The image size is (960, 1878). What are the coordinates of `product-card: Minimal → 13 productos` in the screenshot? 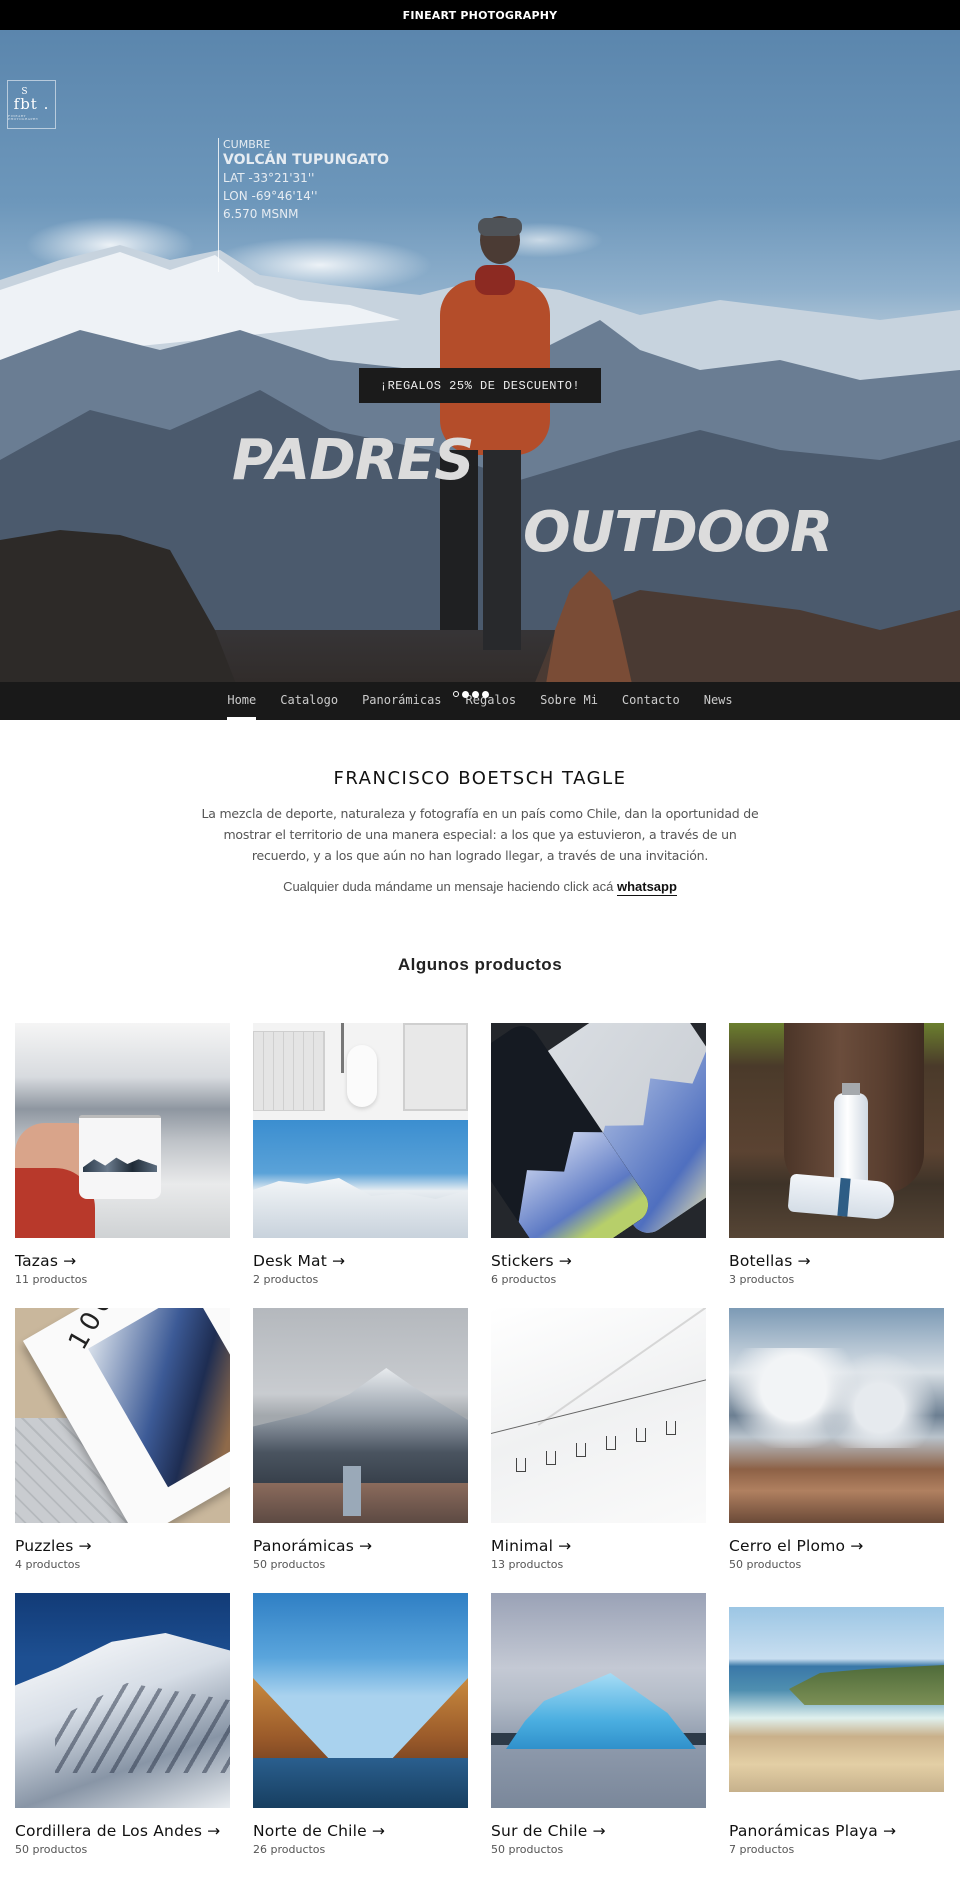 It's located at (598, 1450).